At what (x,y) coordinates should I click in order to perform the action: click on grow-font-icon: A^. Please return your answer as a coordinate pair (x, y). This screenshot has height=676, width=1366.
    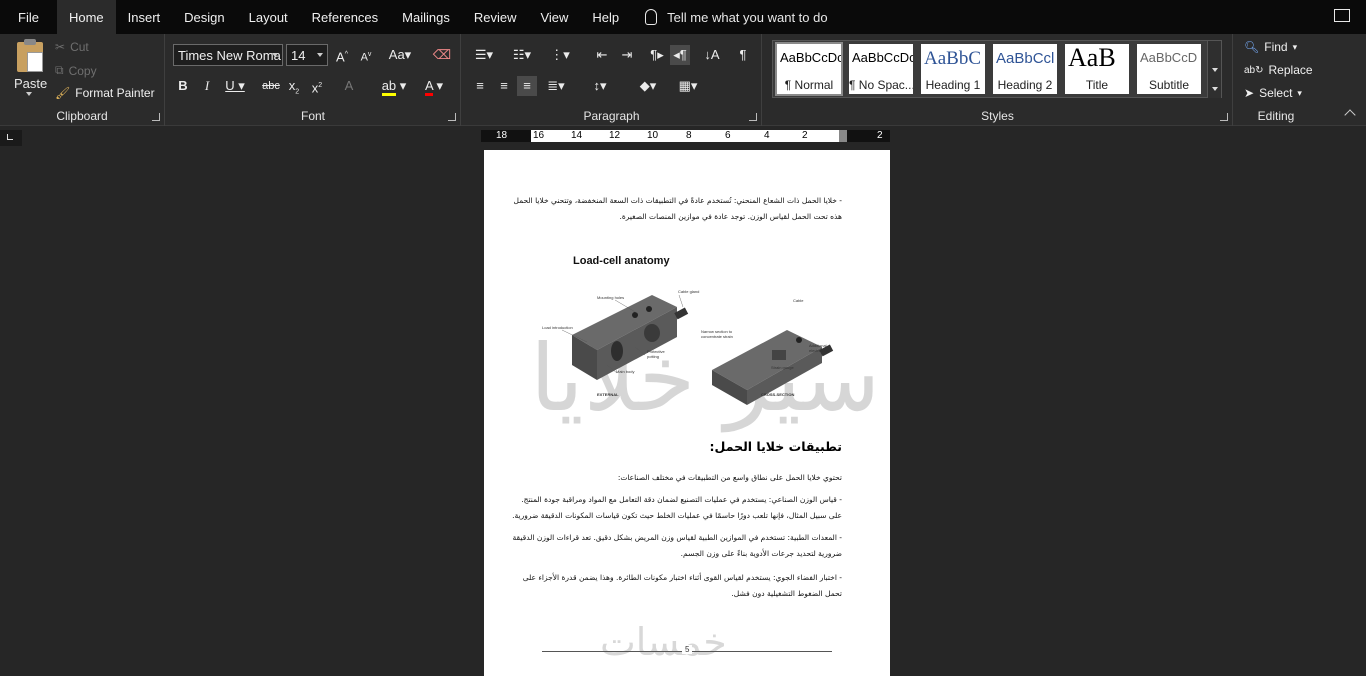
    Looking at the image, I should click on (342, 55).